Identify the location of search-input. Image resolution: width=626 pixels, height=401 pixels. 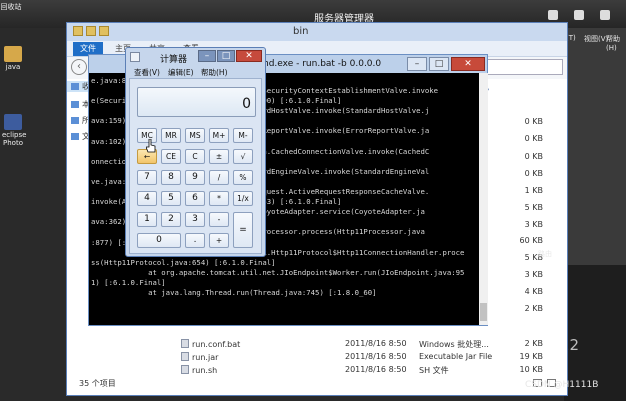
(520, 67).